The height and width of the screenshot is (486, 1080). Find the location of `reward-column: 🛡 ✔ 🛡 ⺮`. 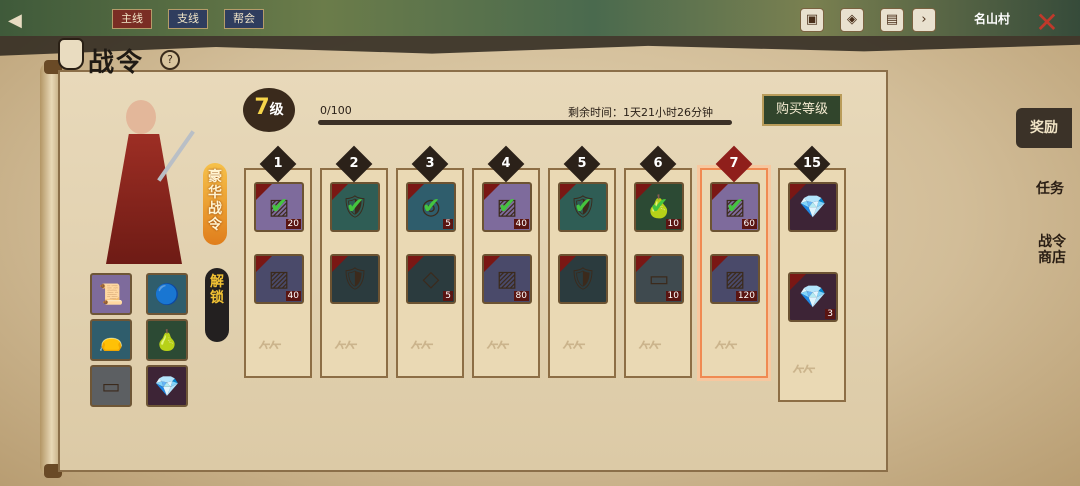

reward-column: 🛡 ✔ 🛡 ⺮ is located at coordinates (582, 273).